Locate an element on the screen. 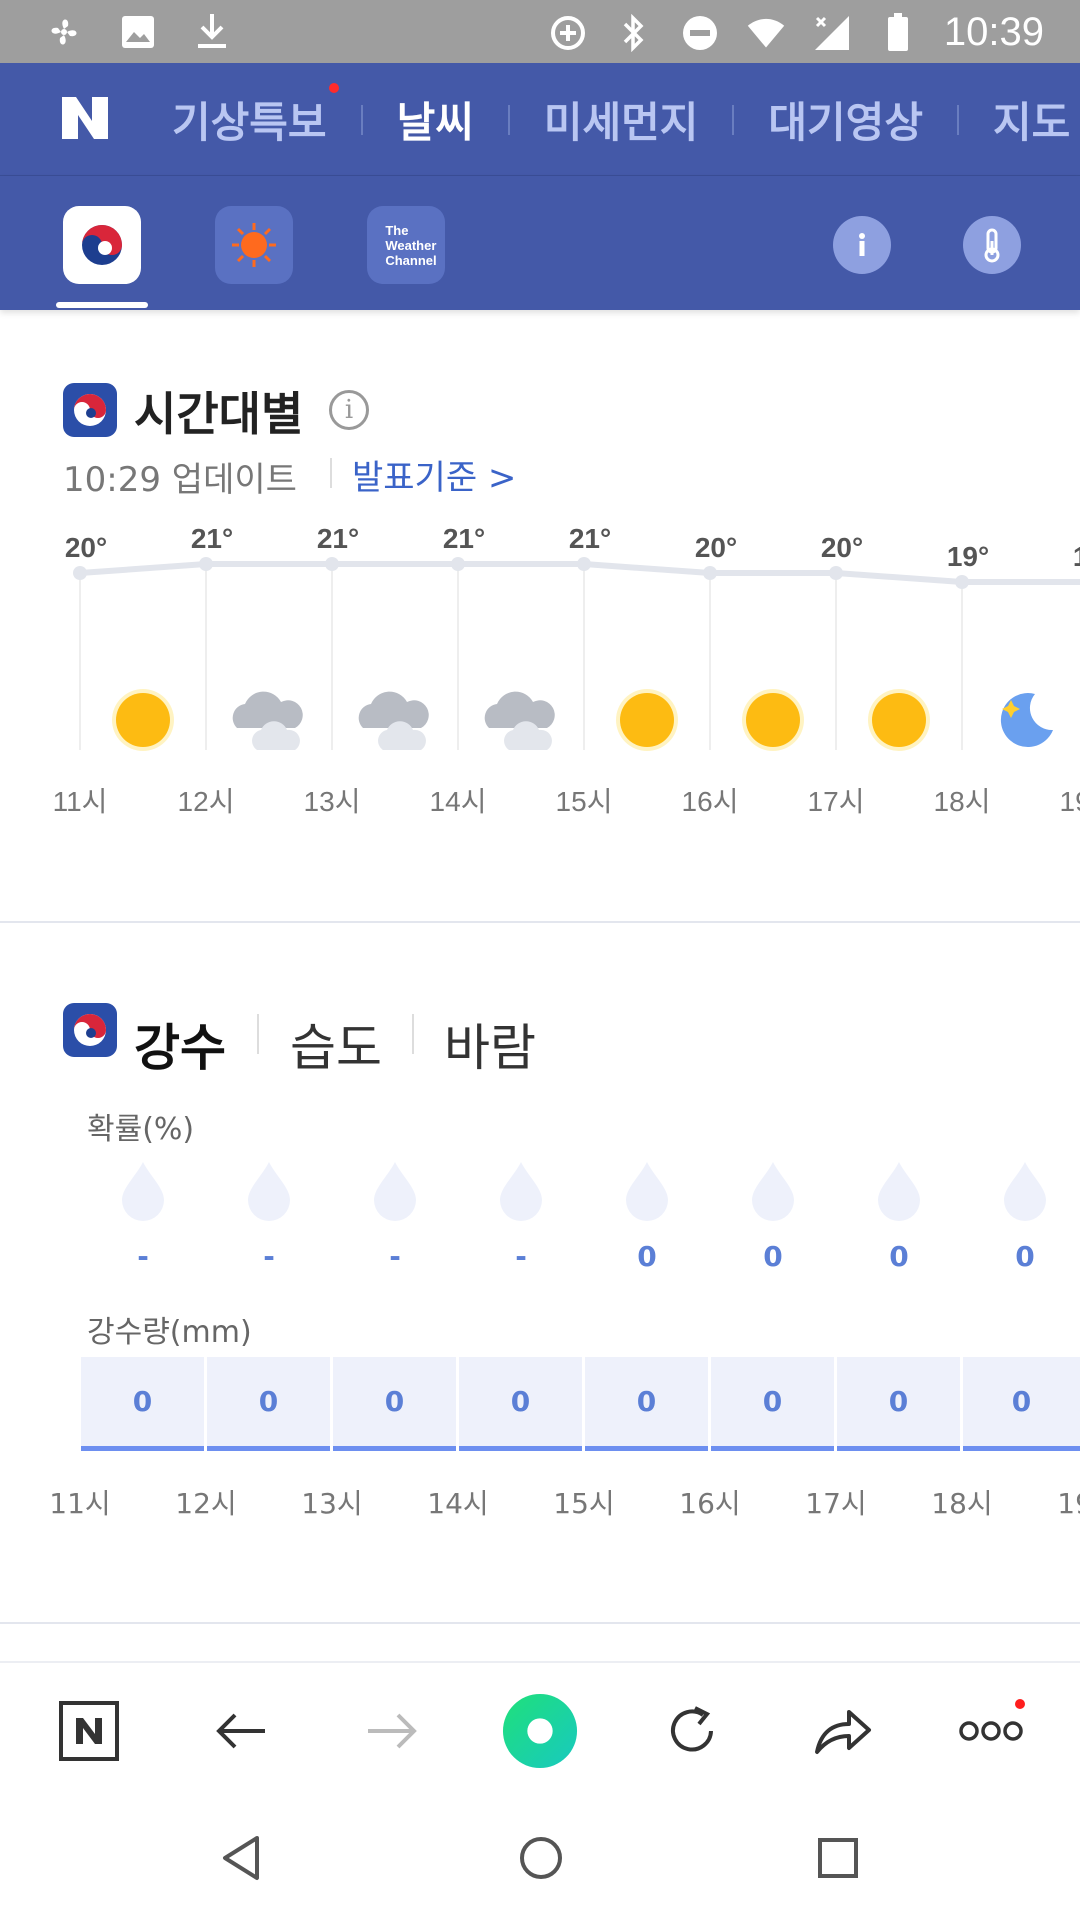 The height and width of the screenshot is (1920, 1080). kma-logo-icon is located at coordinates (102, 245).